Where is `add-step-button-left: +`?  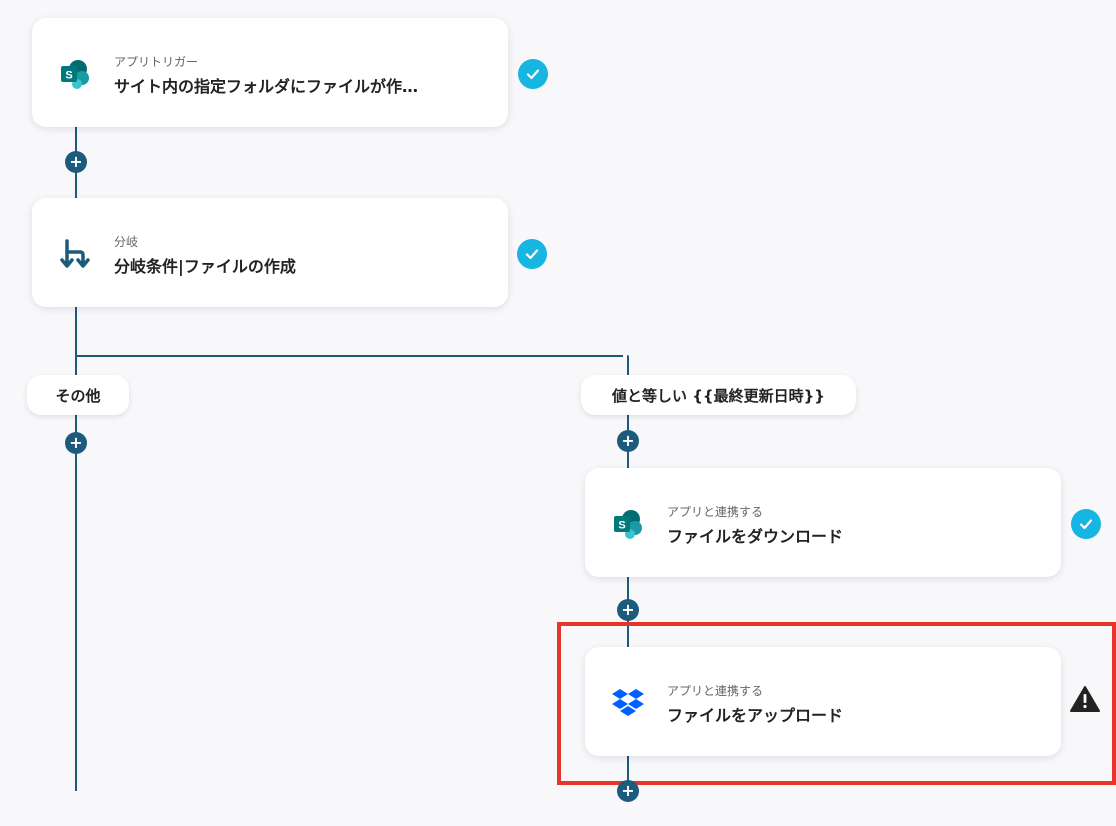 add-step-button-left: + is located at coordinates (76, 443).